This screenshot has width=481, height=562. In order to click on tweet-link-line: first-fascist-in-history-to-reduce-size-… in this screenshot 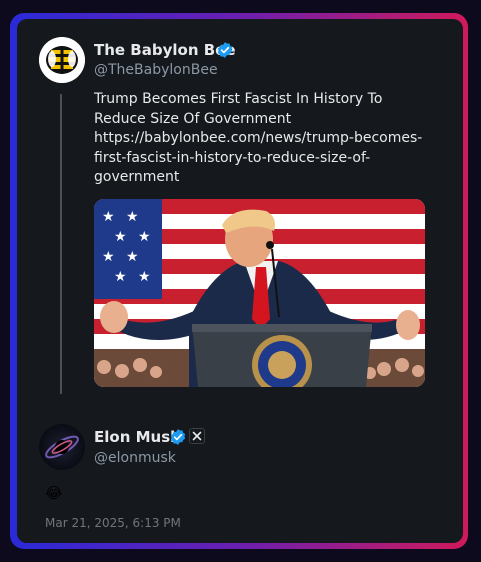, I will do `click(266, 159)`.